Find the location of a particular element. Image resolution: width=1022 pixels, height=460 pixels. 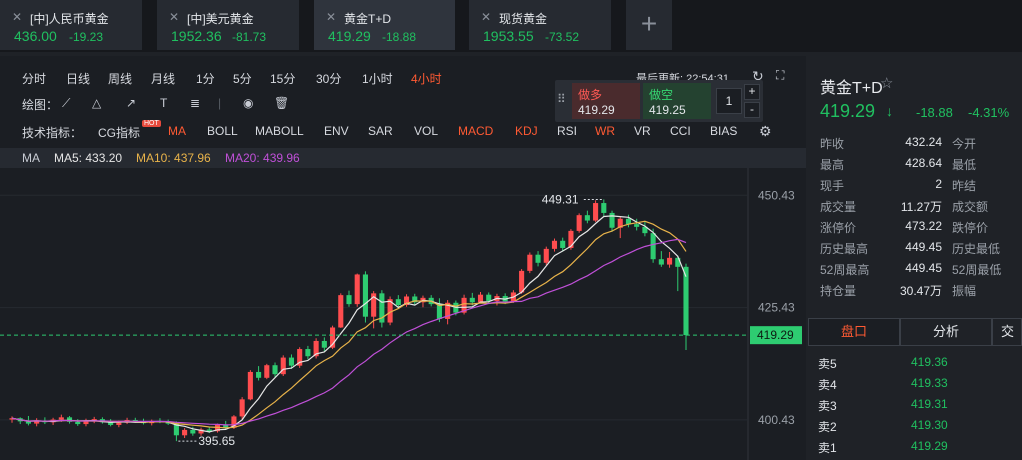

fib-tool-icon: ≣ is located at coordinates (195, 103).